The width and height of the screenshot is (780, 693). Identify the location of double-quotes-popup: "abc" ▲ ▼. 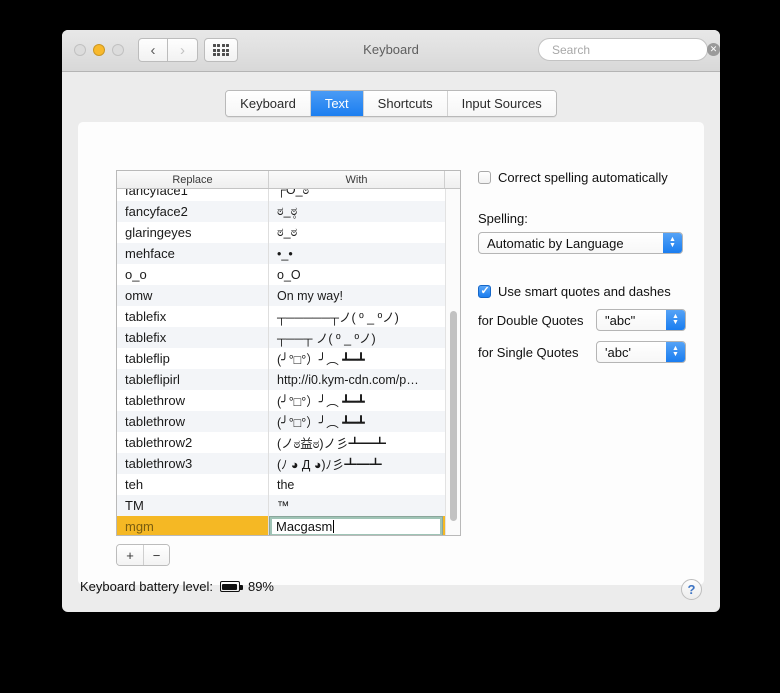
(641, 320).